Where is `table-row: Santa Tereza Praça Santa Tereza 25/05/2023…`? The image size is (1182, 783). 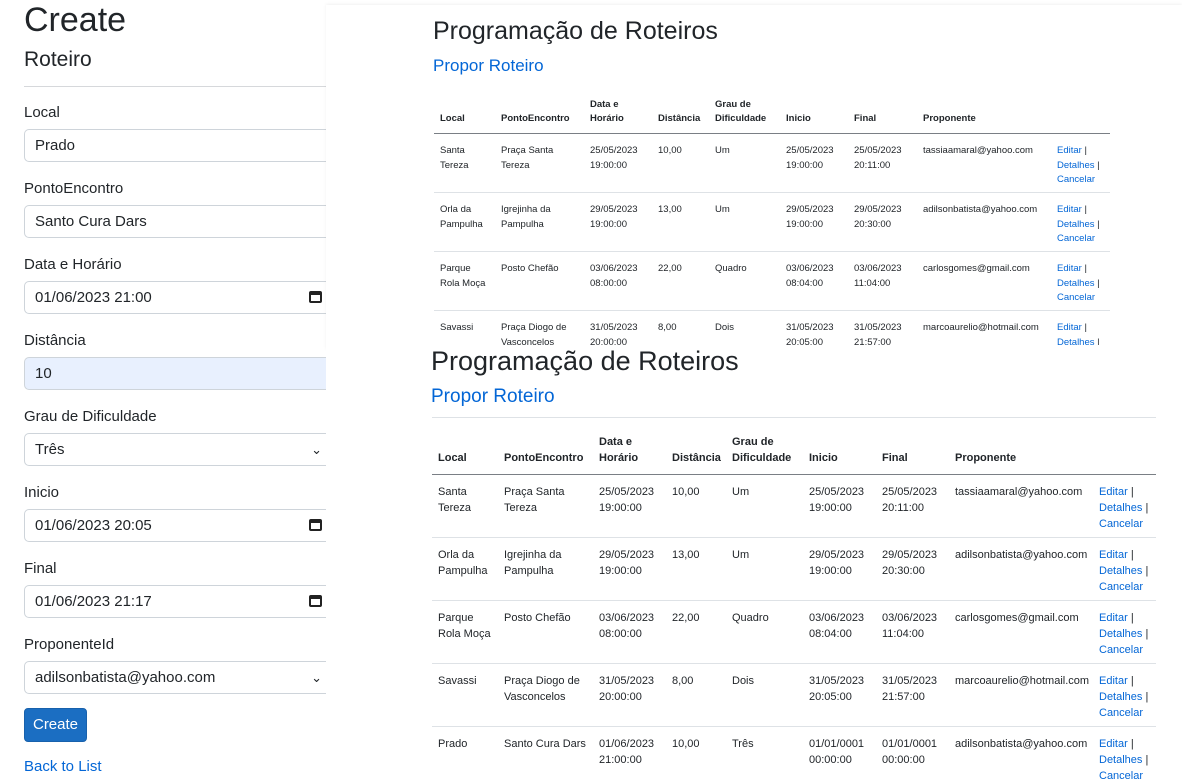
table-row: Santa Tereza Praça Santa Tereza 25/05/2023… is located at coordinates (794, 506).